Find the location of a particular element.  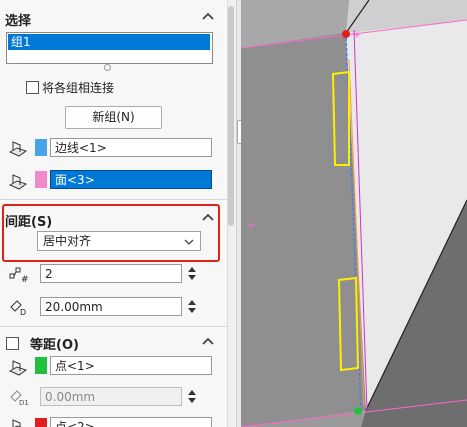

svg-text: D1 is located at coordinates (24, 403).